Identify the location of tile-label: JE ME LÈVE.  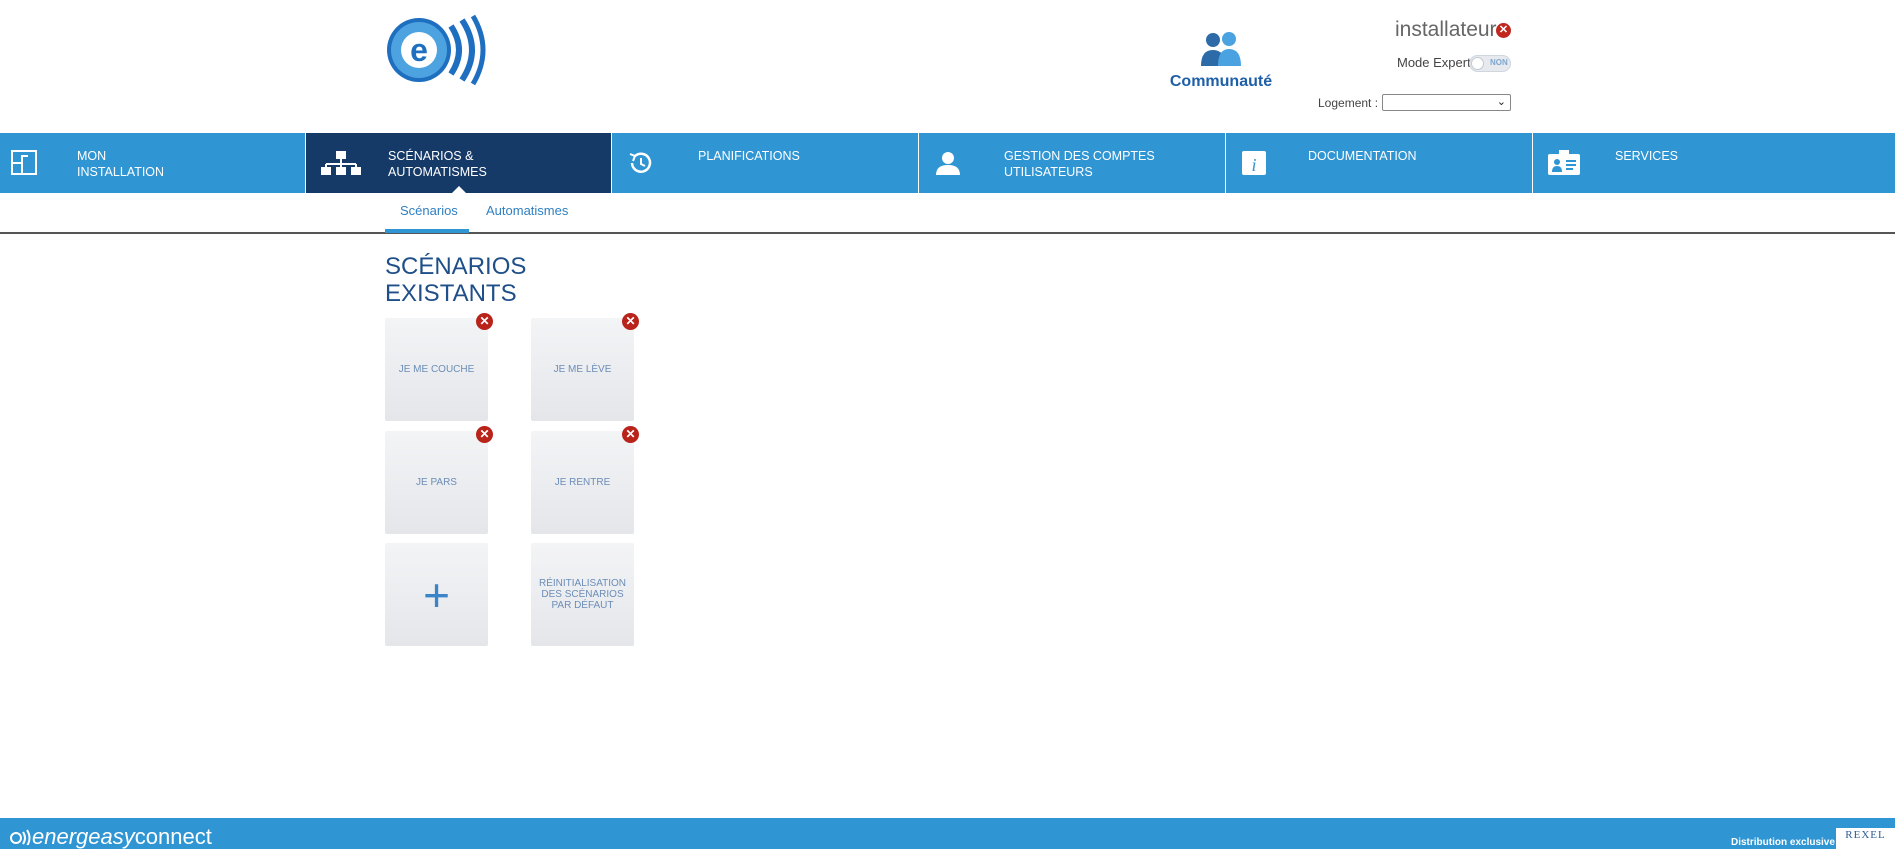
(582, 369).